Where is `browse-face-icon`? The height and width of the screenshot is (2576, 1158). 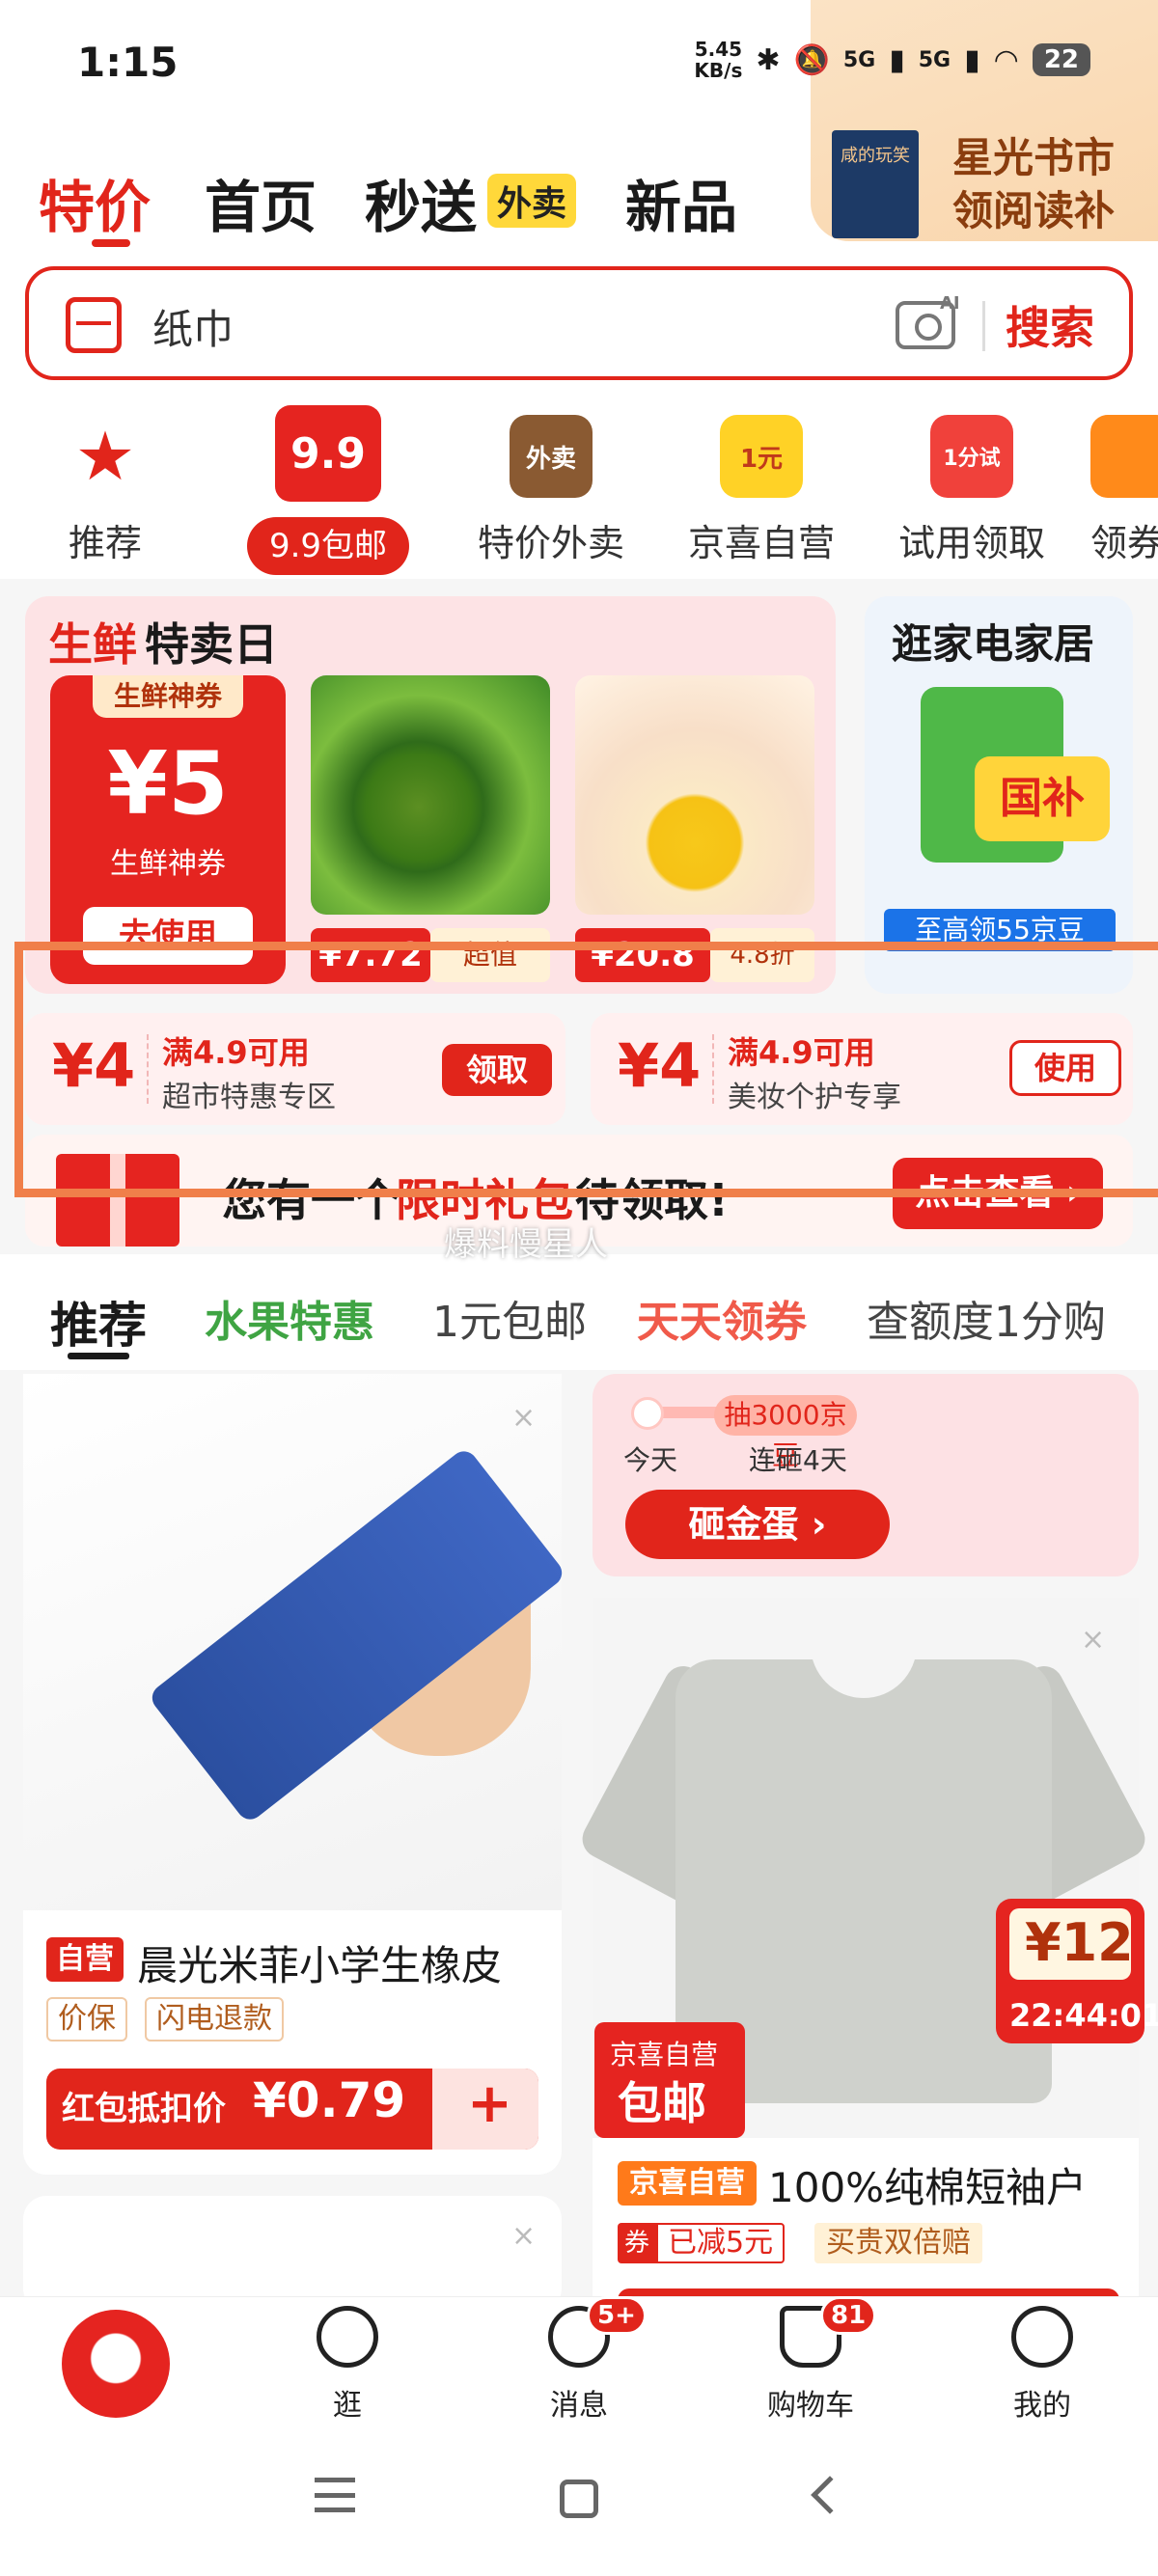
browse-face-icon is located at coordinates (347, 2337).